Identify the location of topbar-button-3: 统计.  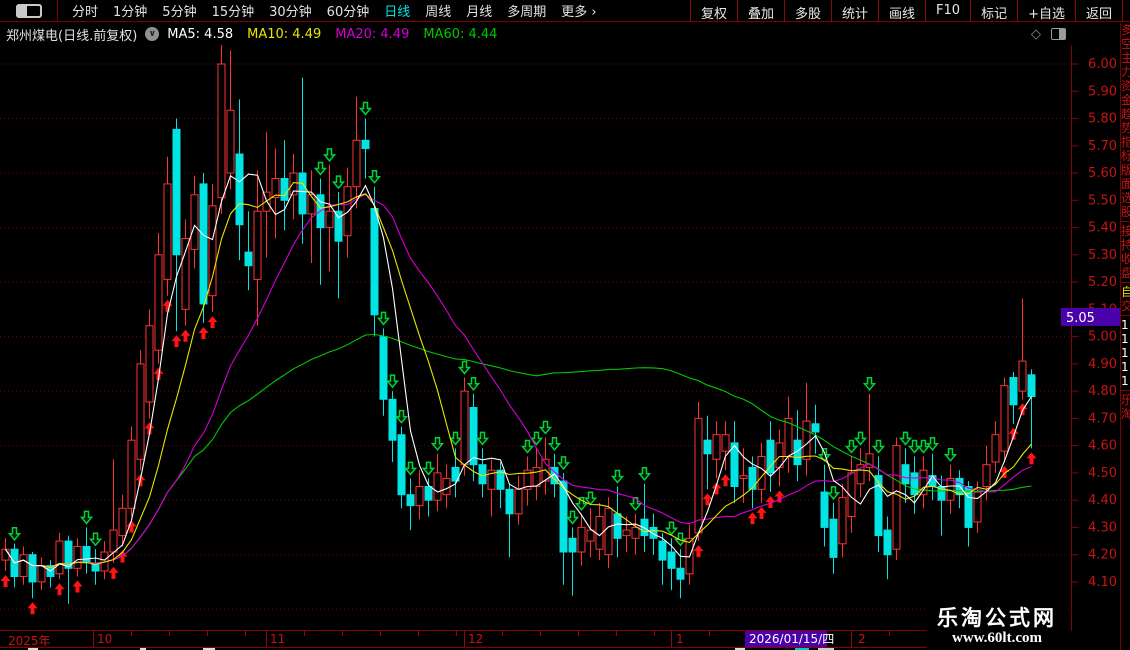
(856, 11).